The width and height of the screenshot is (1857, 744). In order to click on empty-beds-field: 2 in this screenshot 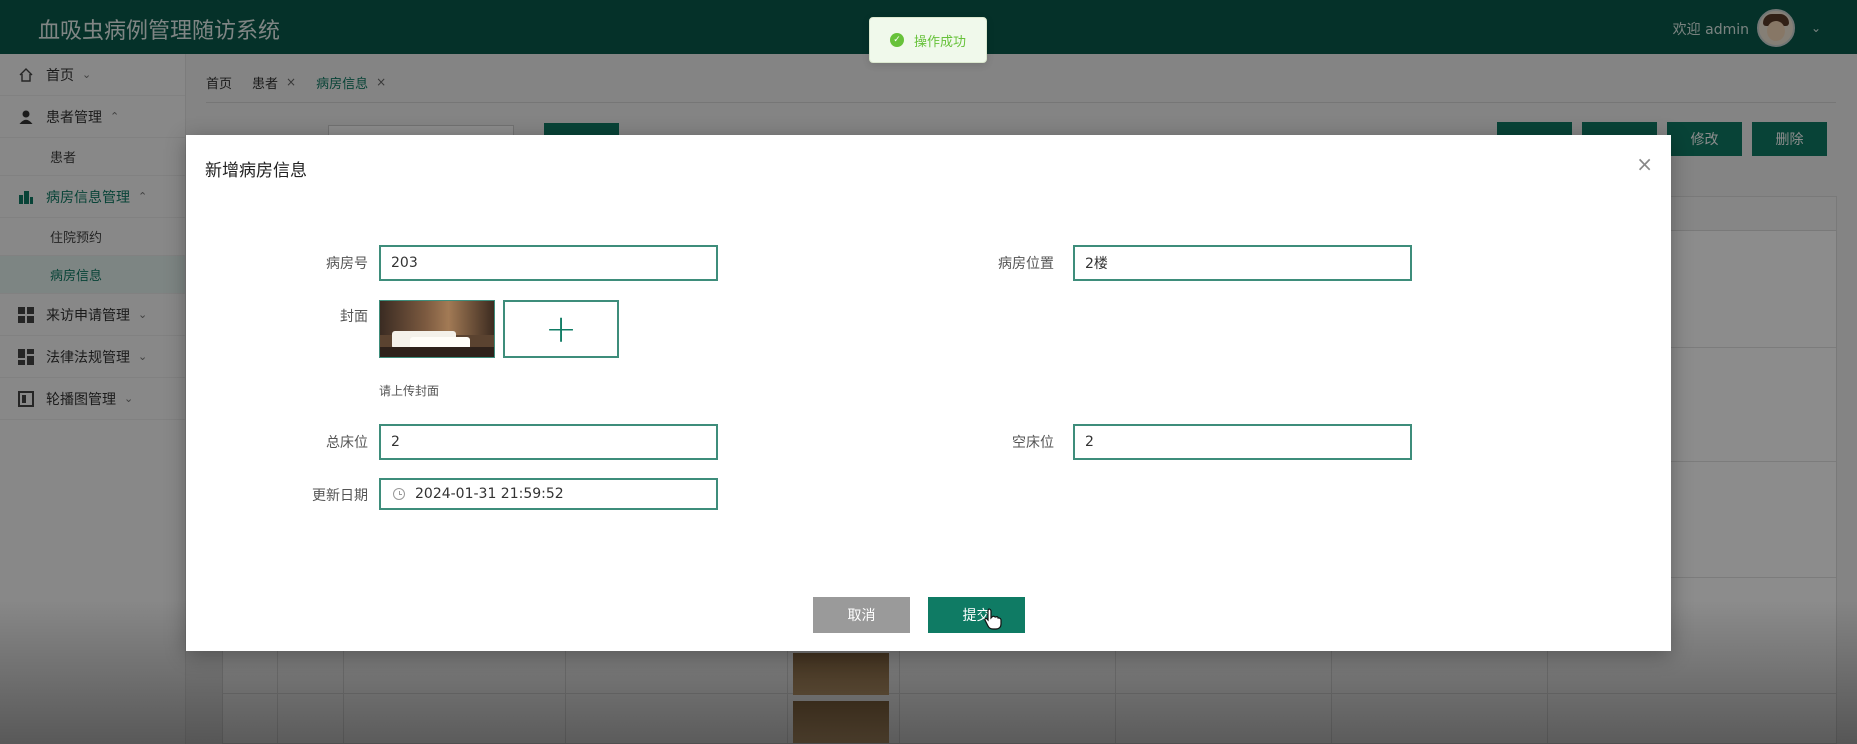, I will do `click(1242, 442)`.